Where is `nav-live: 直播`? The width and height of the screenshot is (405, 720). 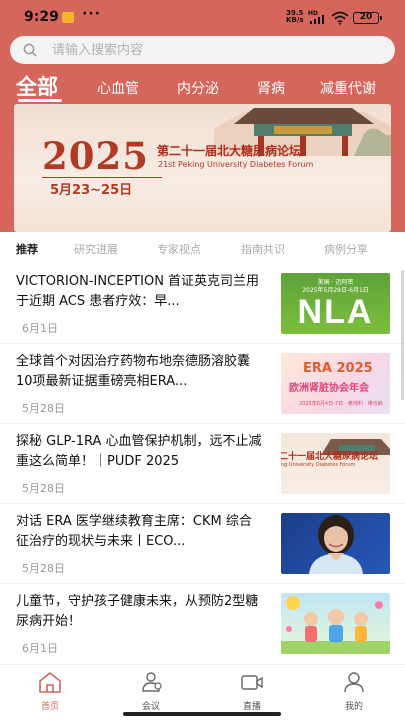
nav-live: 直播 is located at coordinates (252, 691).